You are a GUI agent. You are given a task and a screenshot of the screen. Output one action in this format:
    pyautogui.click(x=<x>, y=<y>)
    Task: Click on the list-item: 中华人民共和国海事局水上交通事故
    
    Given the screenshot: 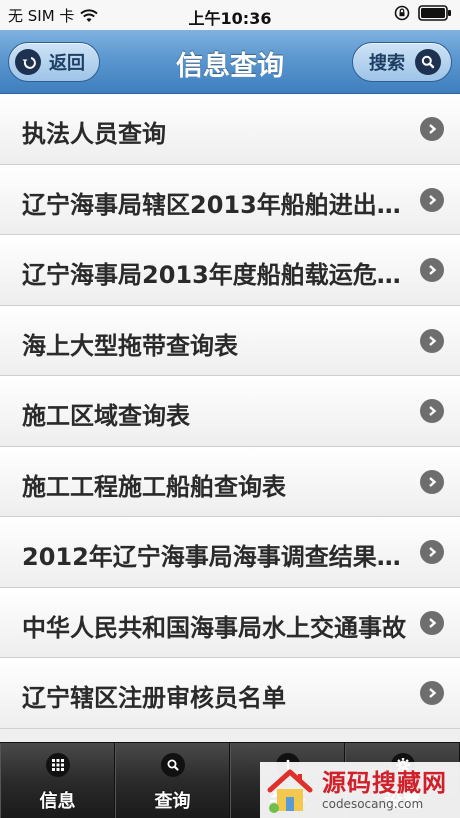 What is the action you would take?
    pyautogui.click(x=230, y=622)
    